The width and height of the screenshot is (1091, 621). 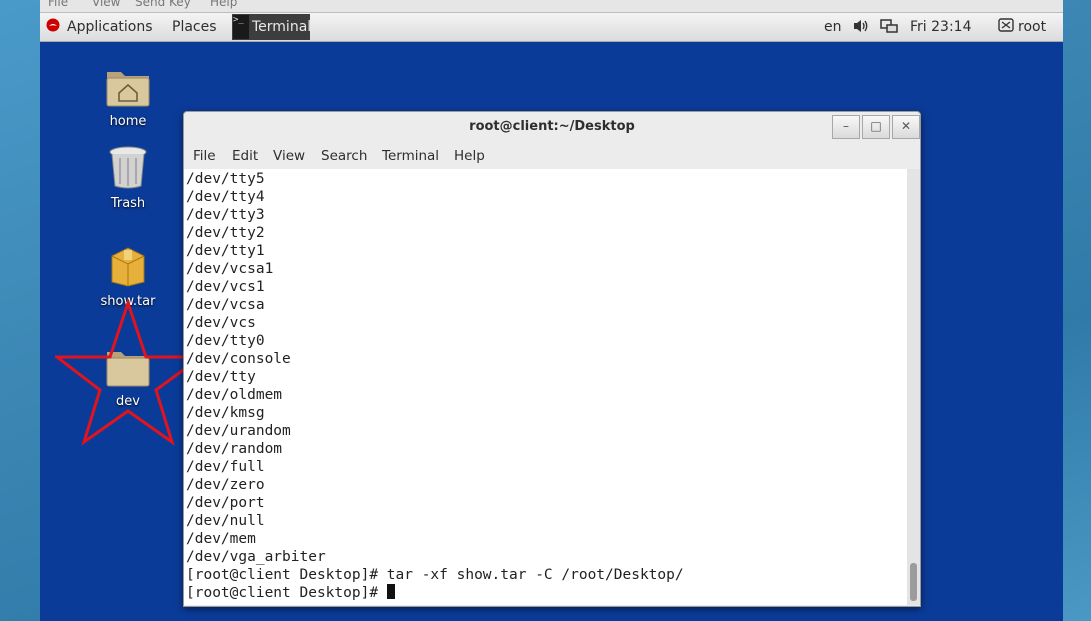 What do you see at coordinates (58, 4) in the screenshot?
I see `host-menu-file: File` at bounding box center [58, 4].